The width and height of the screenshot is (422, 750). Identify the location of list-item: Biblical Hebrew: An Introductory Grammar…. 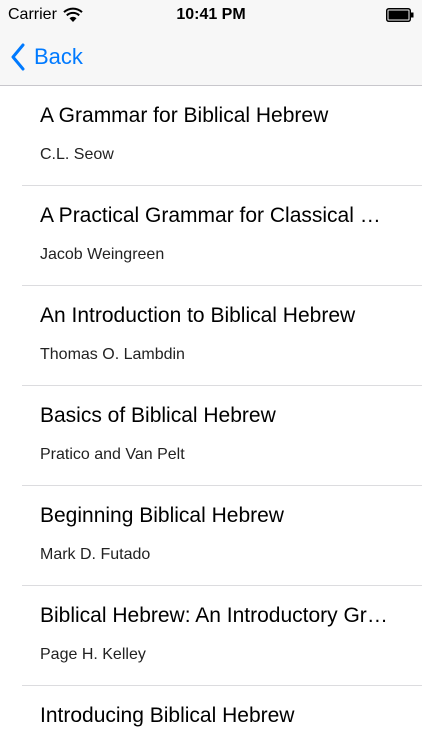
(222, 636).